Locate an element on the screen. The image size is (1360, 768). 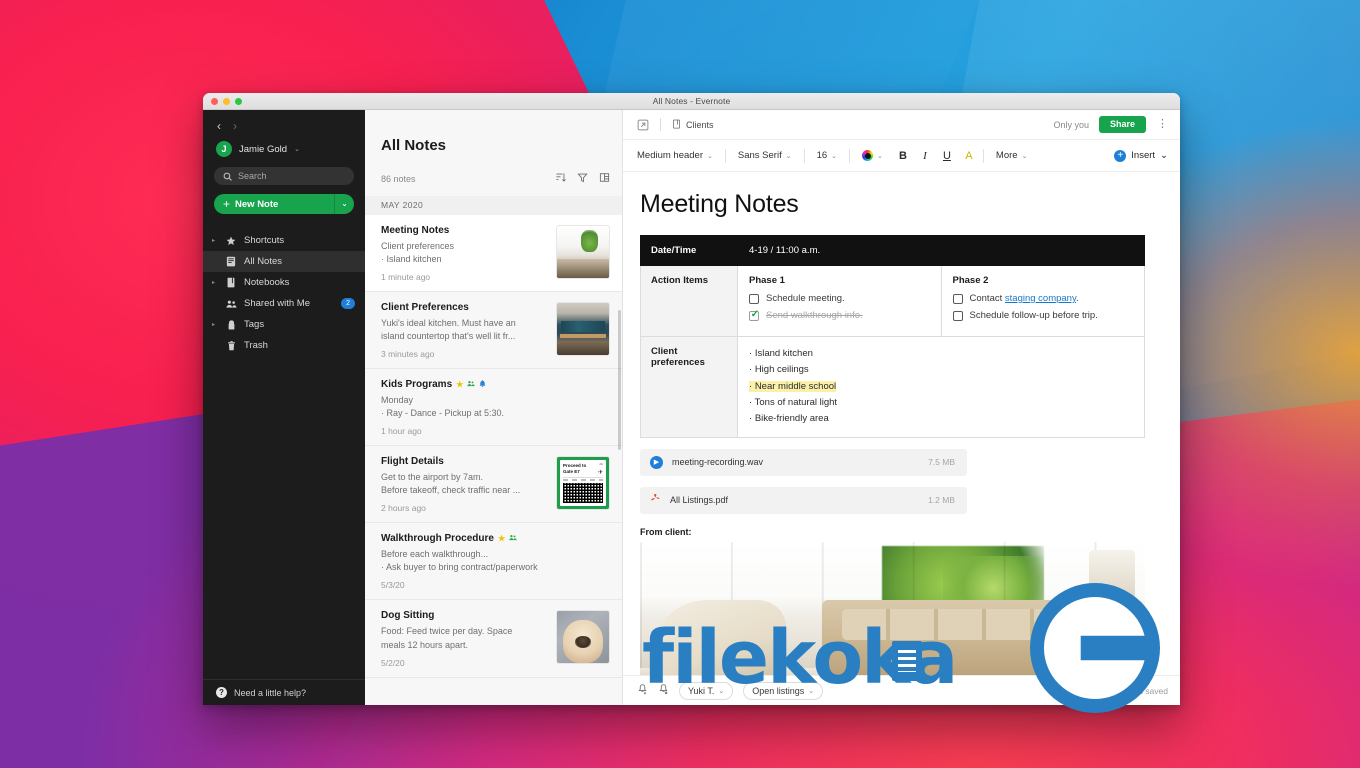
tag-chip: Open listings ⌄ is located at coordinates (783, 690).